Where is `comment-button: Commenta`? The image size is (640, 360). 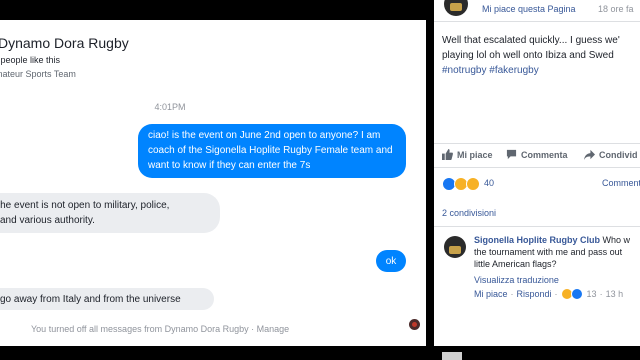
comment-button: Commenta is located at coordinates (537, 154).